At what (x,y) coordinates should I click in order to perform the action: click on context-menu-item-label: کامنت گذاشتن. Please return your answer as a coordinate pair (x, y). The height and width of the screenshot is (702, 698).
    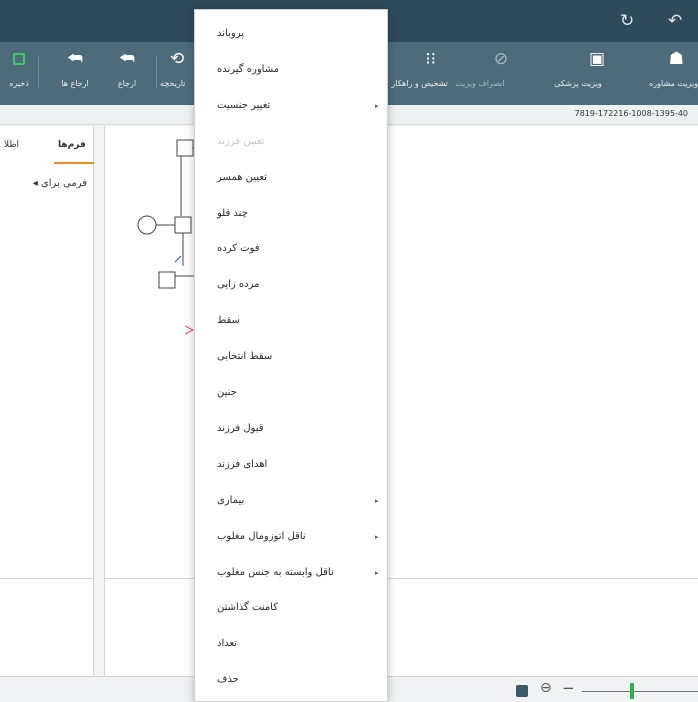
    Looking at the image, I should click on (247, 608).